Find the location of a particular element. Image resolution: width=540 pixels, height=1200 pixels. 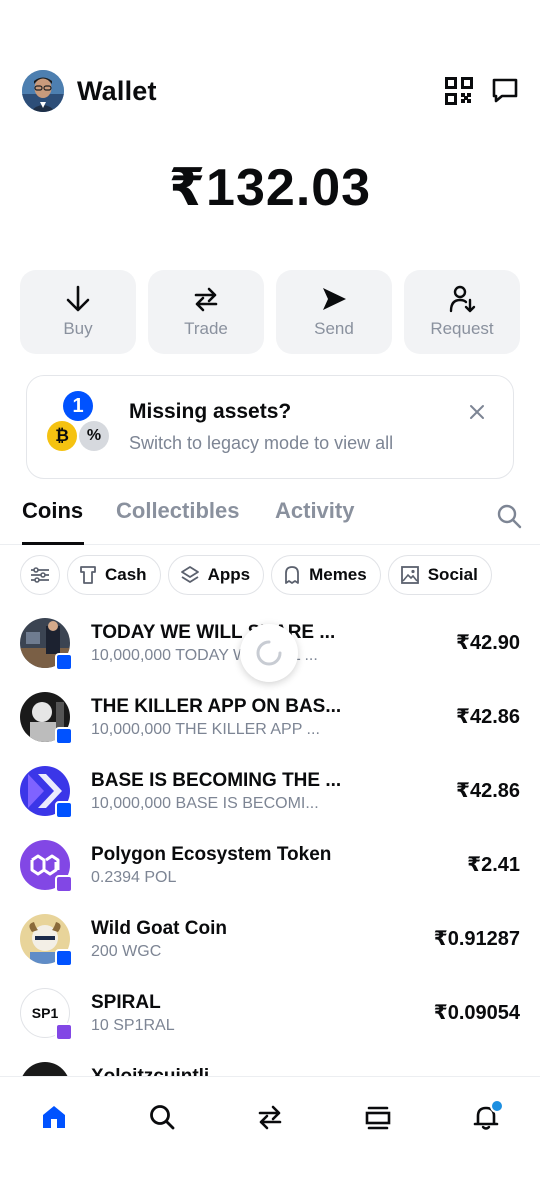

request-icon is located at coordinates (462, 299).